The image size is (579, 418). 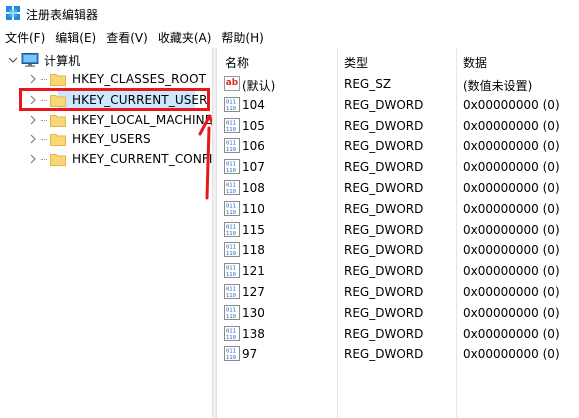 What do you see at coordinates (475, 62) in the screenshot?
I see `column-header-data: 数据` at bounding box center [475, 62].